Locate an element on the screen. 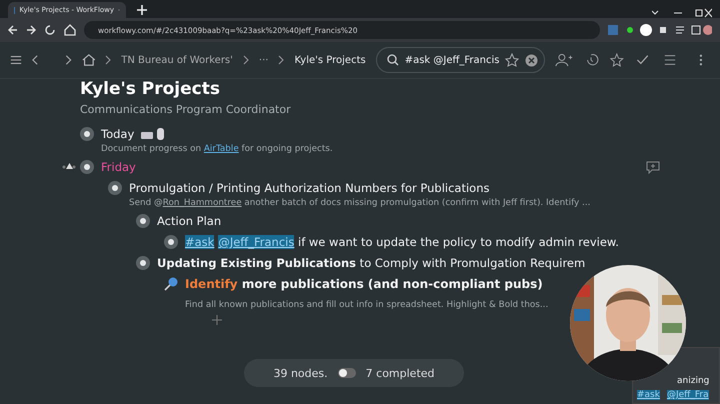  completed-toggle is located at coordinates (347, 373).